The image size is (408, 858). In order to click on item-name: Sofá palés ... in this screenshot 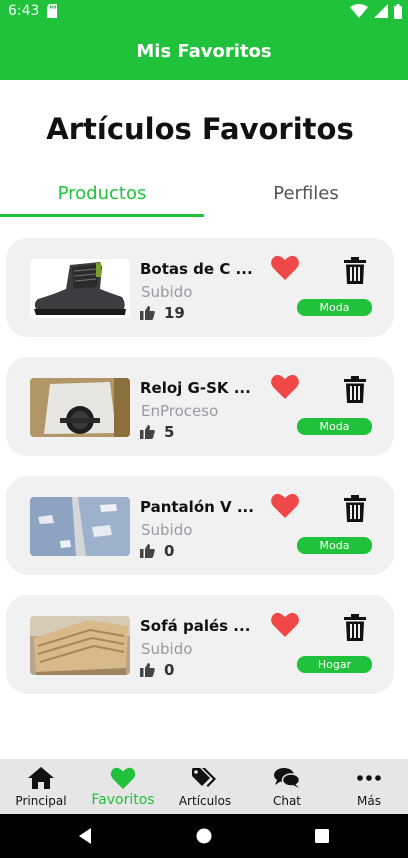, I will do `click(195, 626)`.